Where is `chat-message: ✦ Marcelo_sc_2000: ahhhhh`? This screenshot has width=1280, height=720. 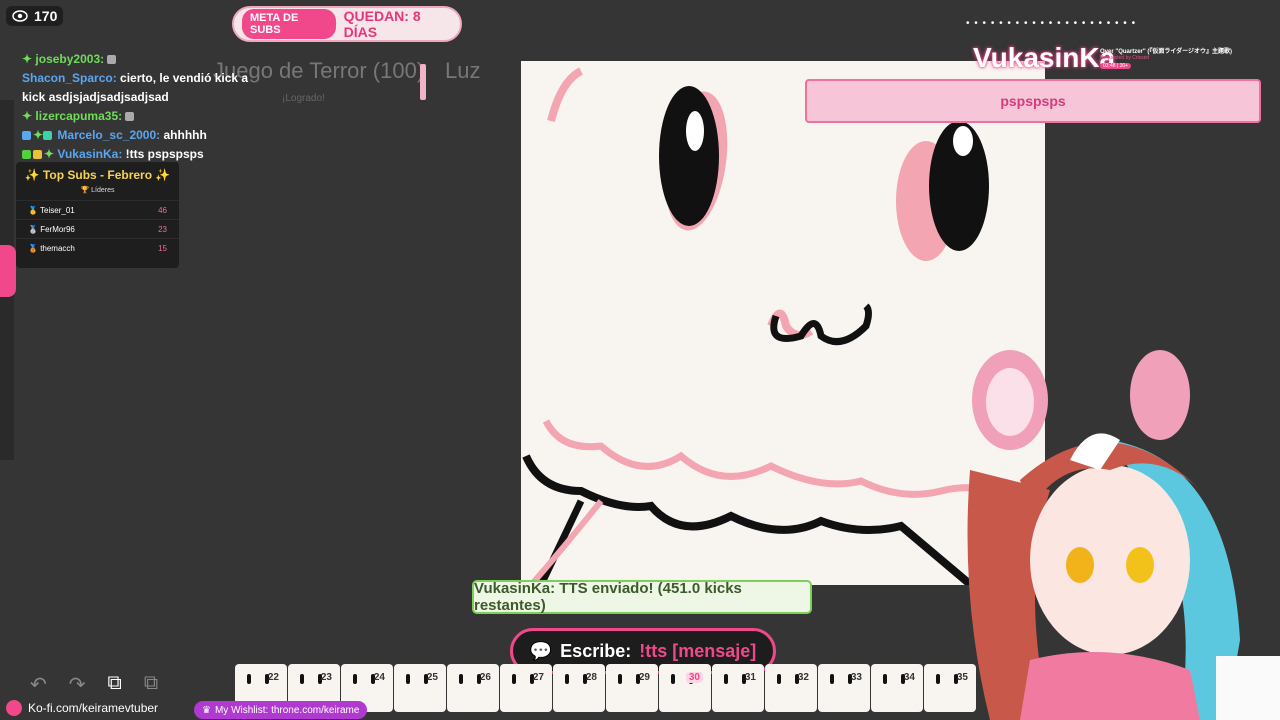 chat-message: ✦ Marcelo_sc_2000: ahhhhh is located at coordinates (147, 135).